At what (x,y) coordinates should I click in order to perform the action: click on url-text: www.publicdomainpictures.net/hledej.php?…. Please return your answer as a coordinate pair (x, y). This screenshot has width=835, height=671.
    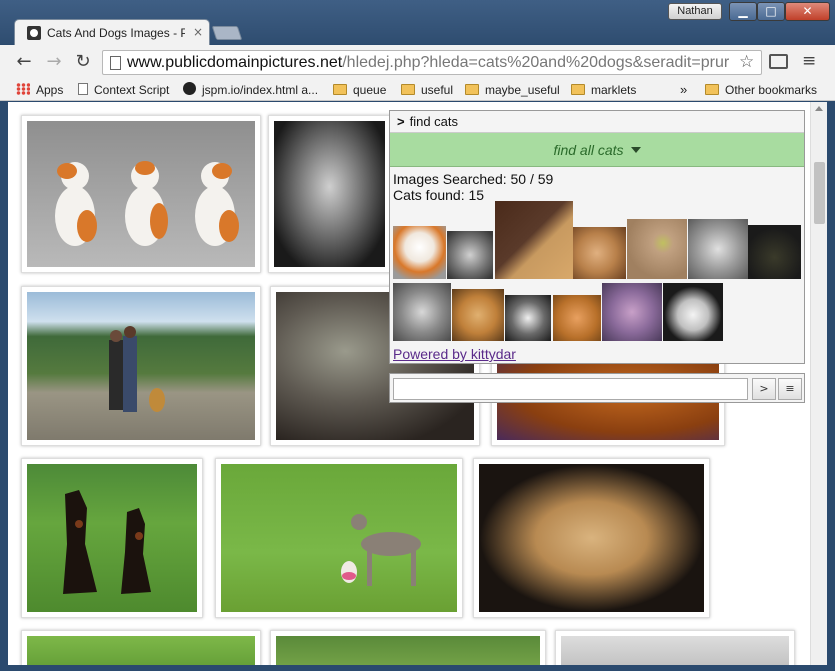
    Looking at the image, I should click on (432, 63).